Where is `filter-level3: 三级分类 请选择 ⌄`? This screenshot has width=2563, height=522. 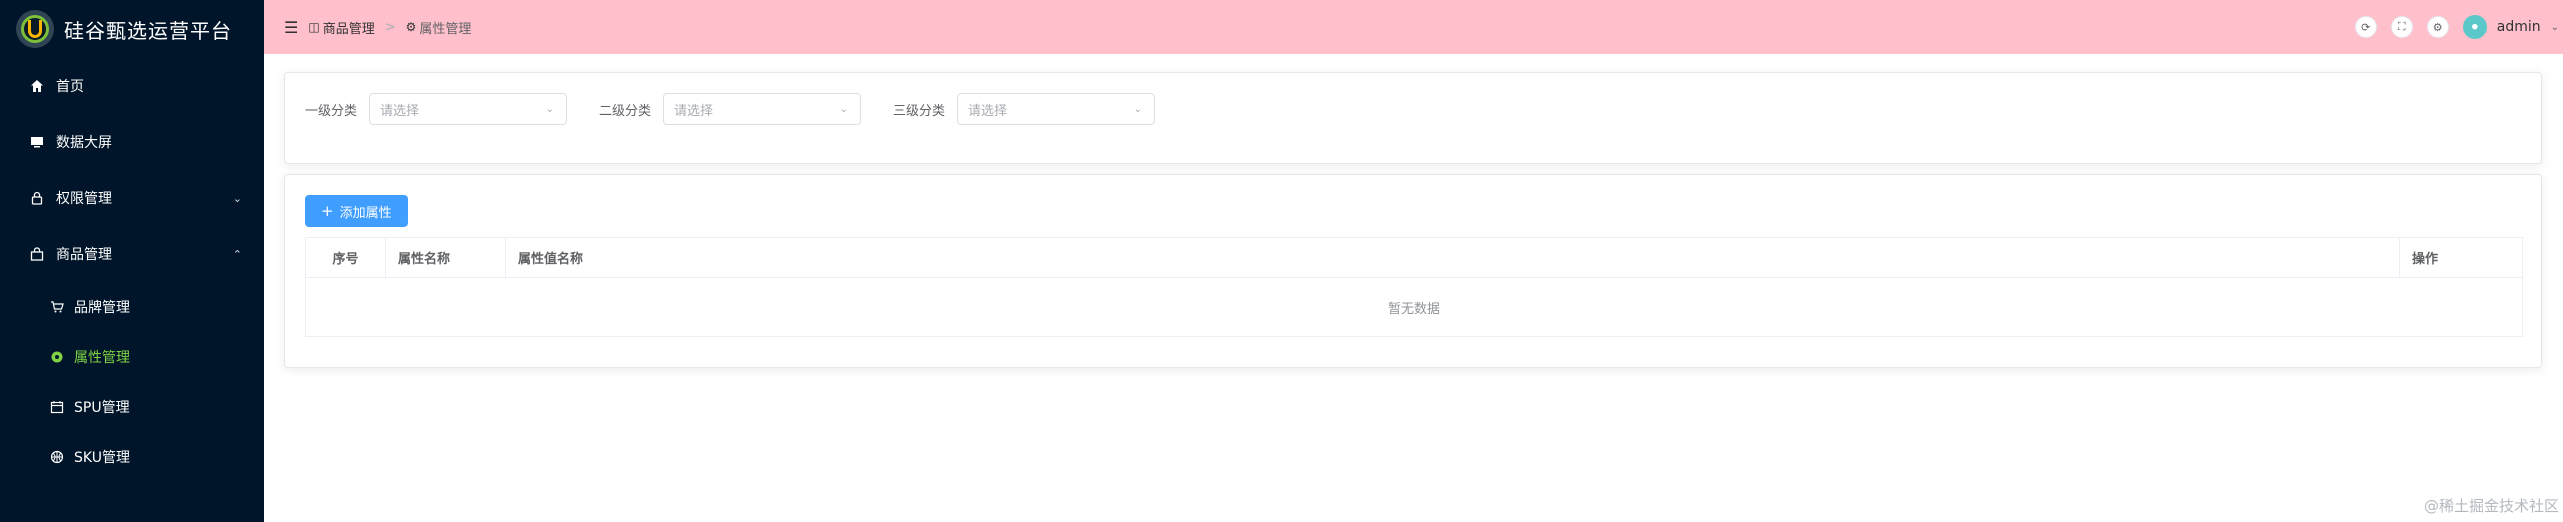 filter-level3: 三级分类 请选择 ⌄ is located at coordinates (1024, 109).